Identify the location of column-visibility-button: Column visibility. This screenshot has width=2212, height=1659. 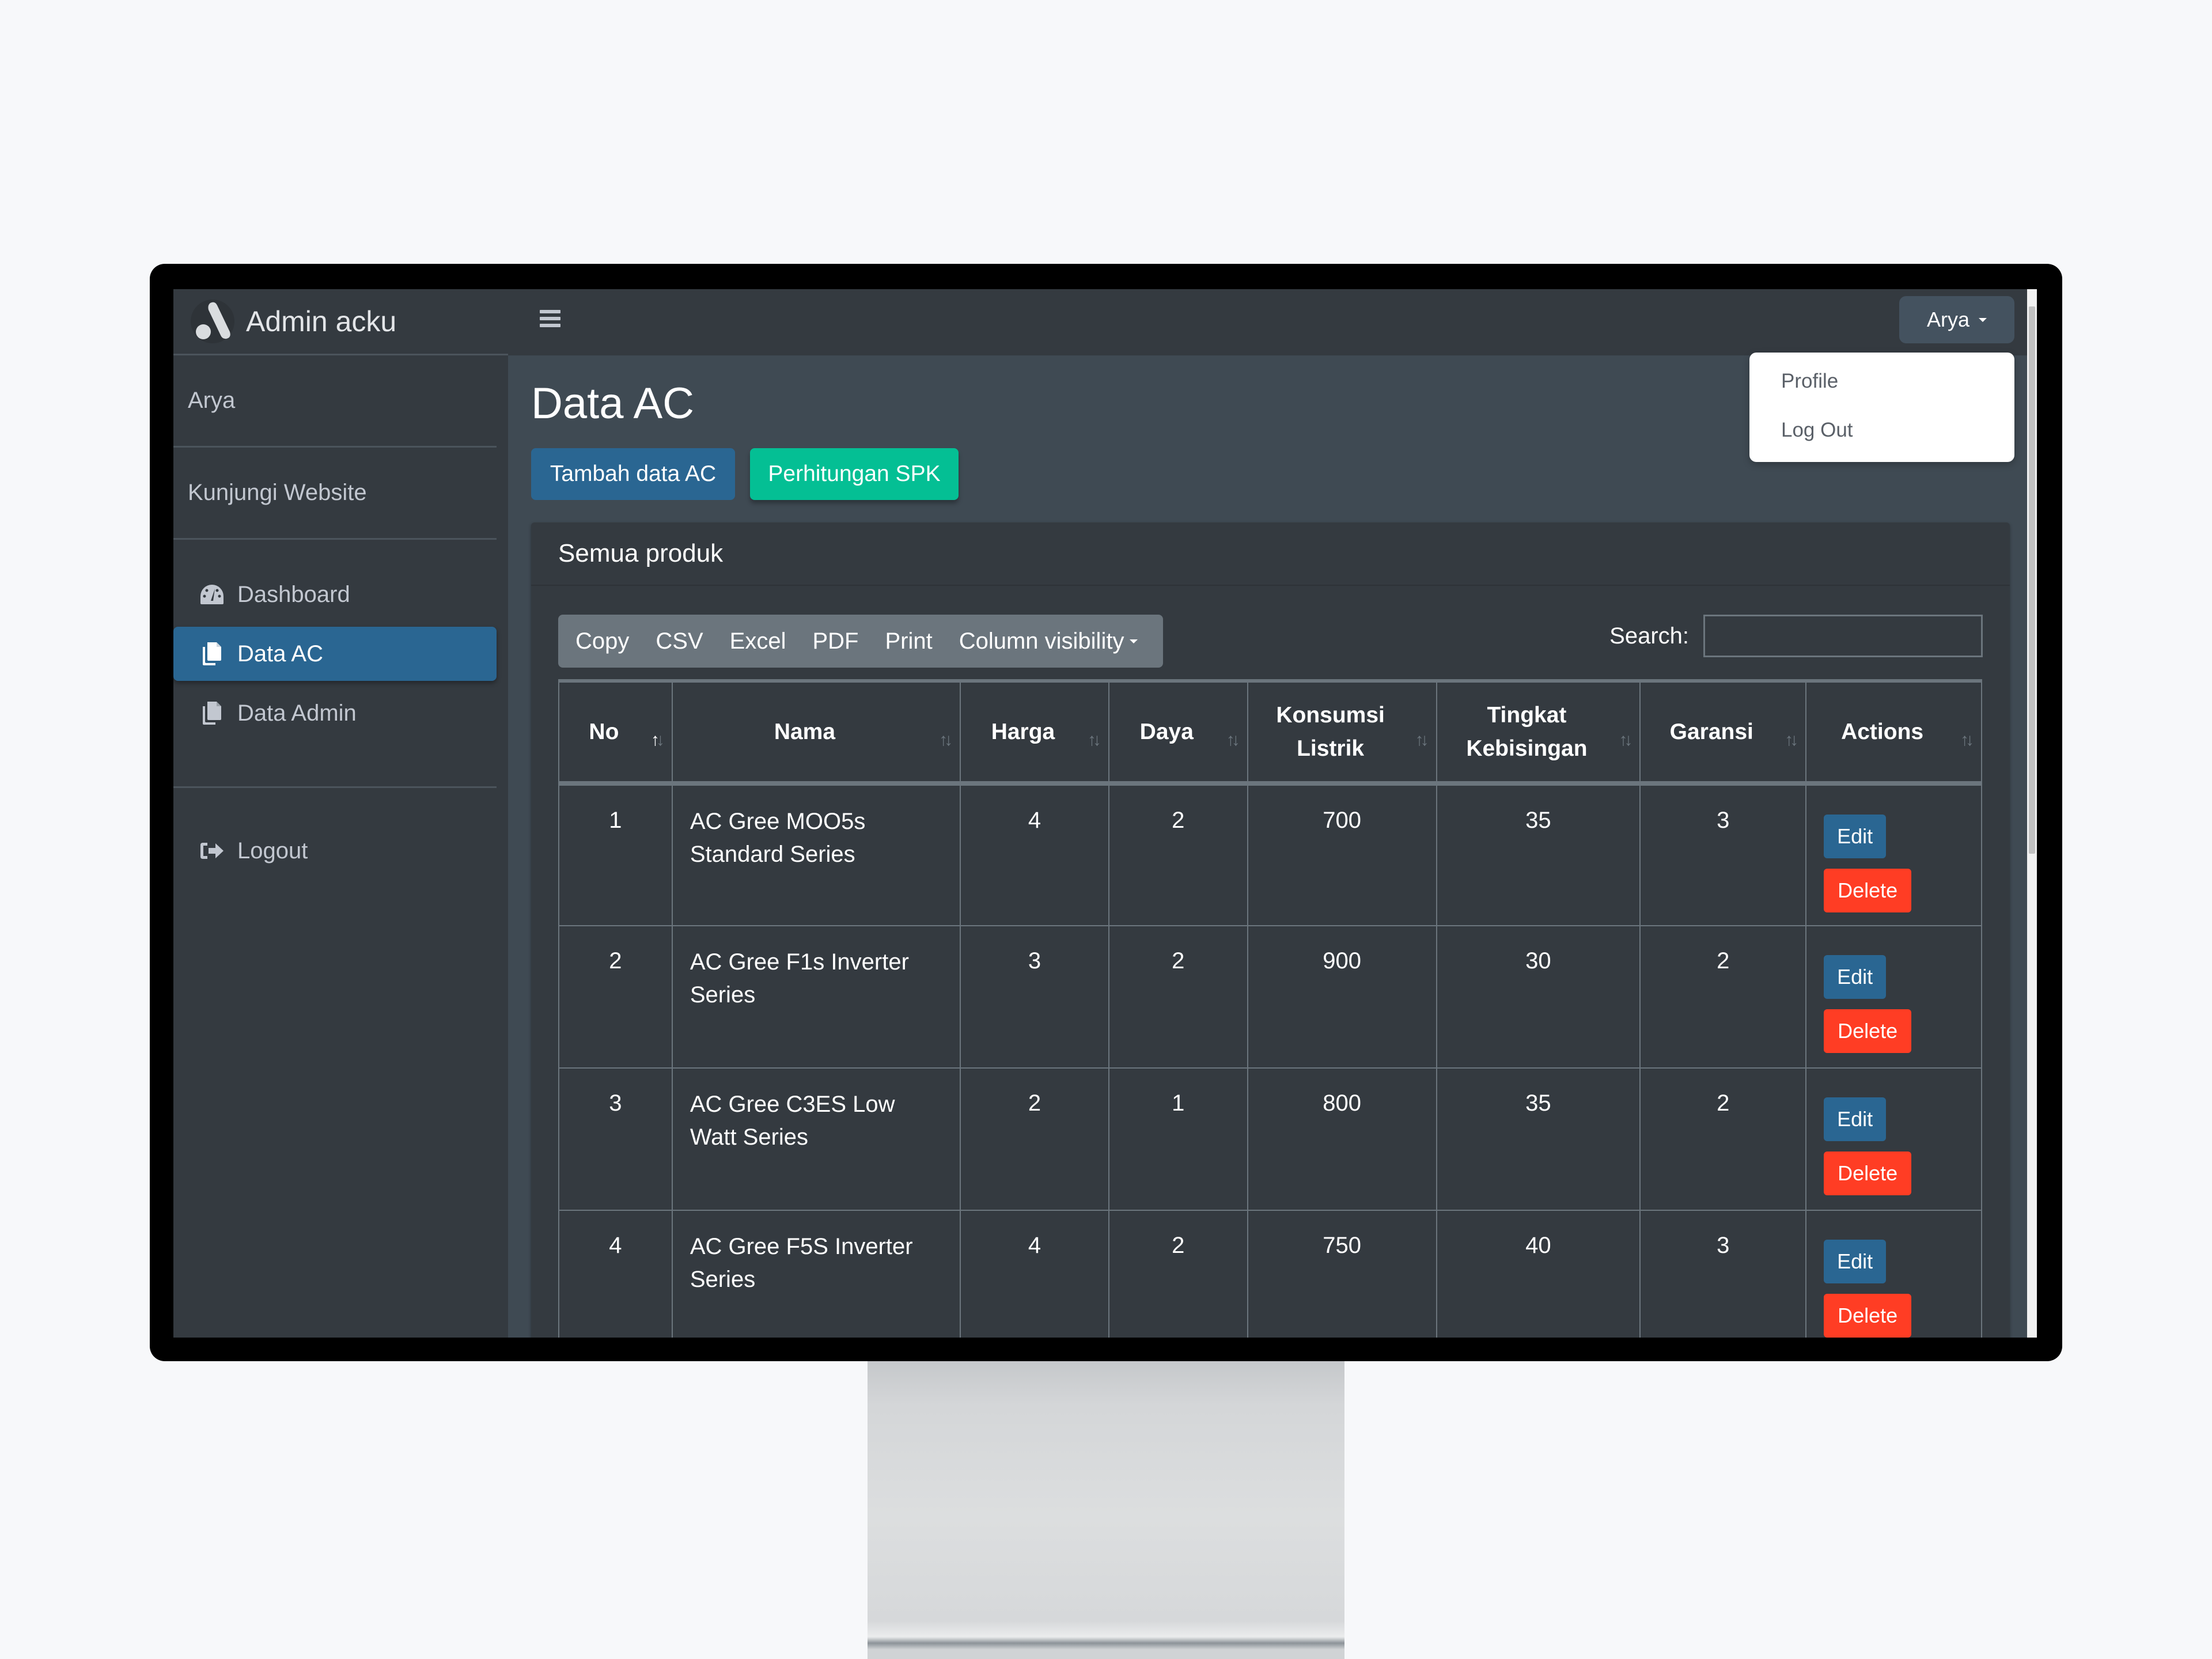
(1048, 641).